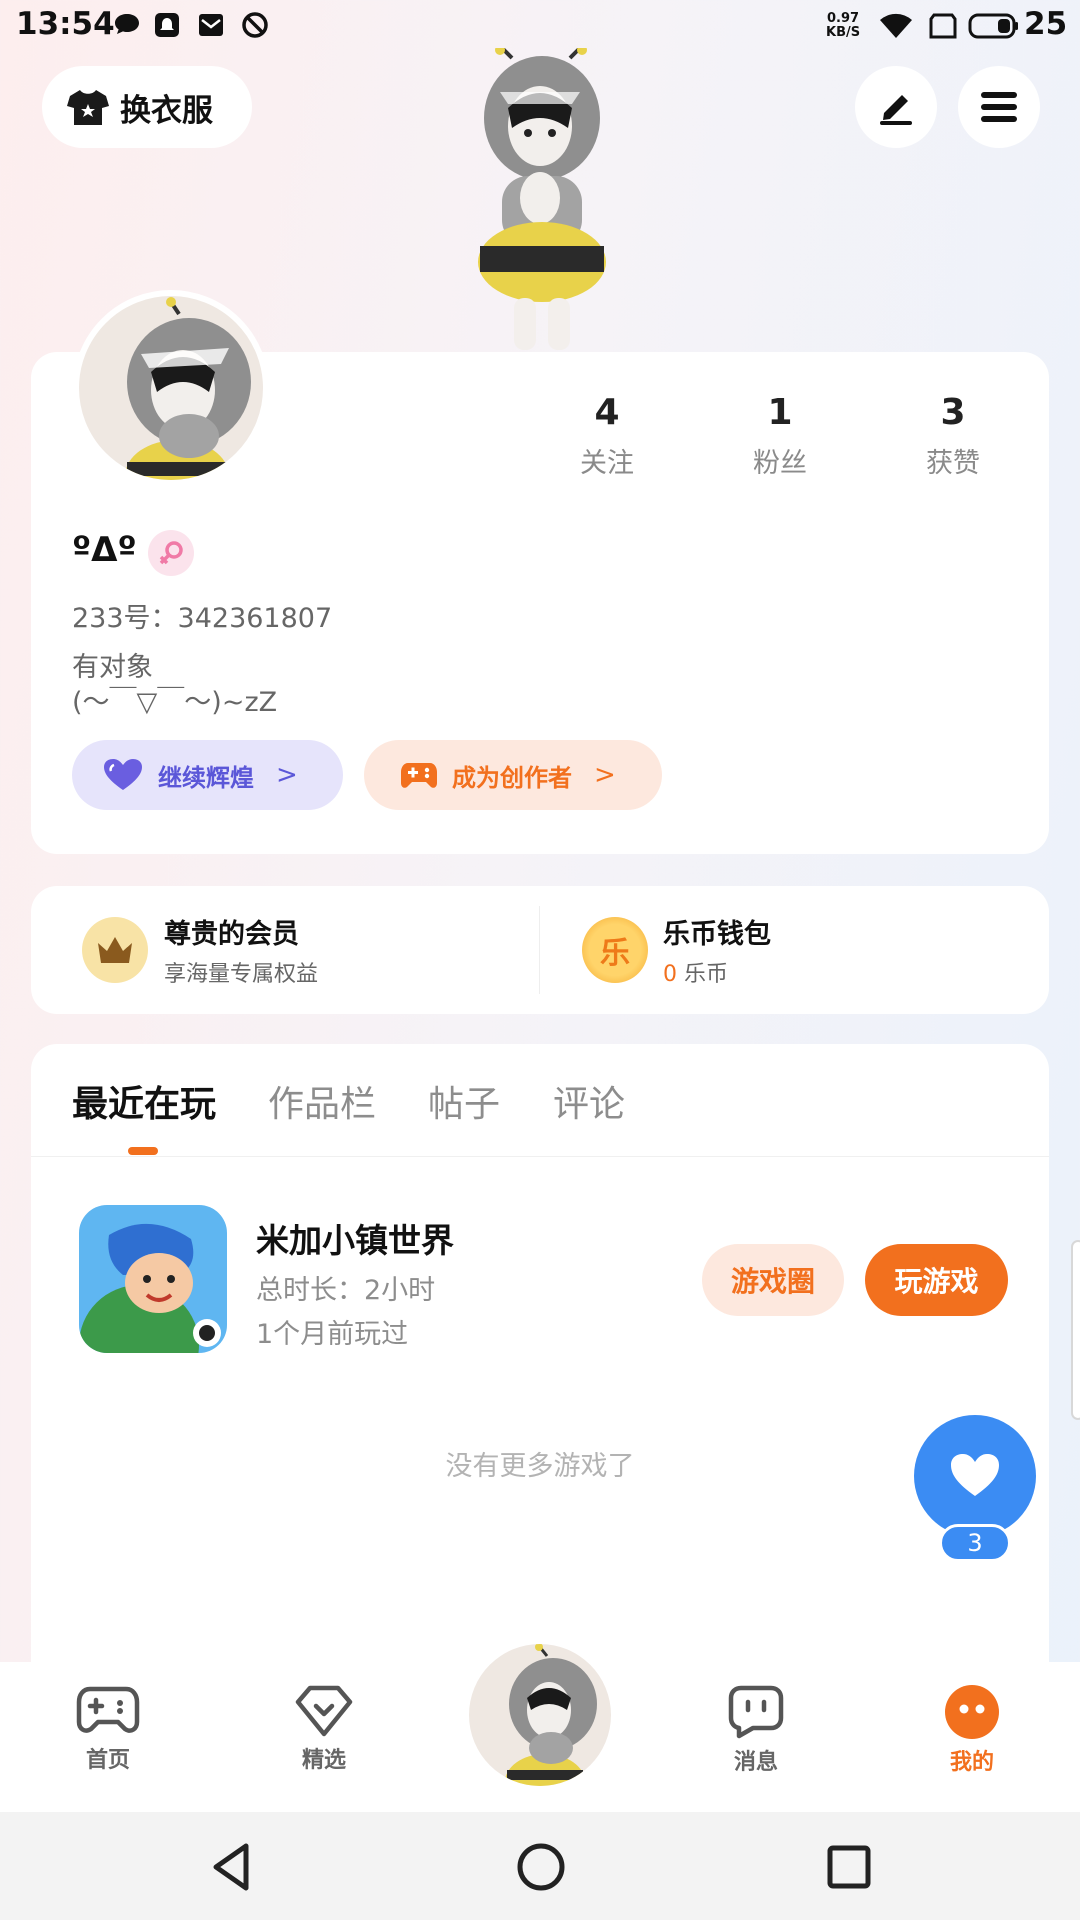 Image resolution: width=1080 pixels, height=1920 pixels. I want to click on wallet-balance: 0 乐币, so click(695, 972).